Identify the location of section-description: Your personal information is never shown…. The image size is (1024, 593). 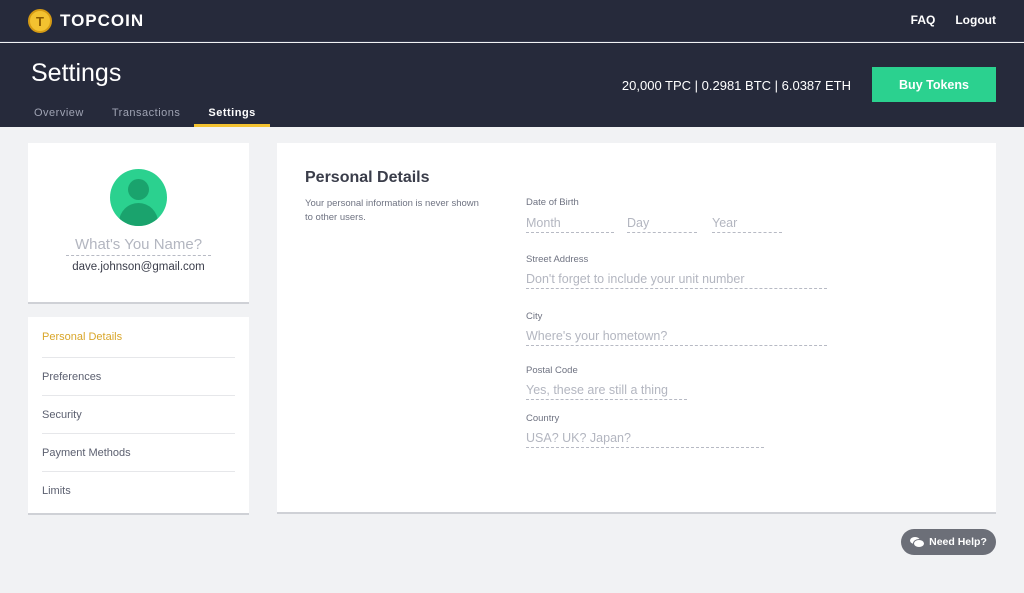
(392, 210).